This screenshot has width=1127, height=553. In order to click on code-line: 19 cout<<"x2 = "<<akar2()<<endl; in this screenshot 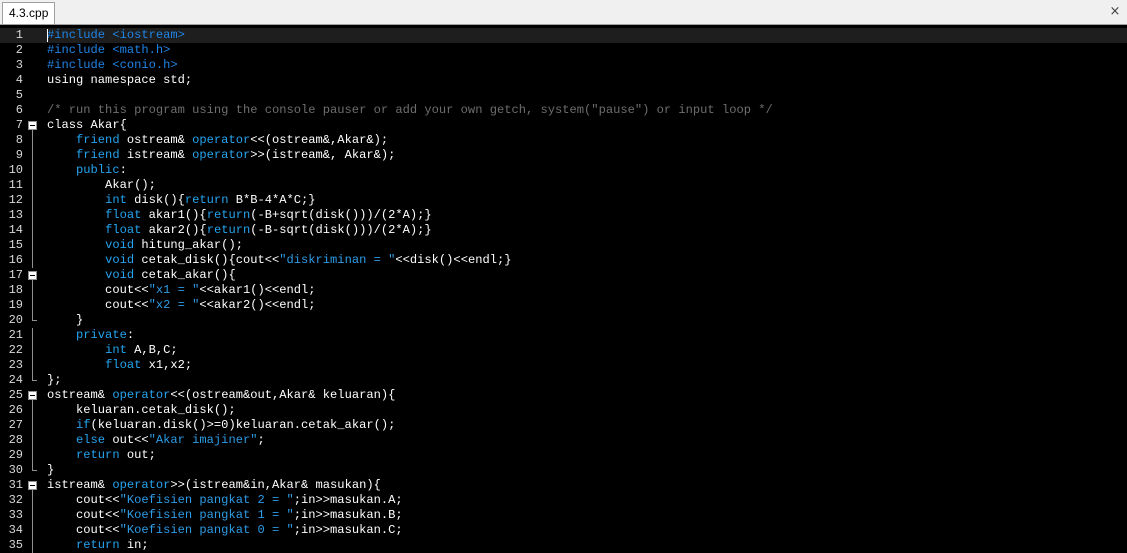, I will do `click(563, 305)`.